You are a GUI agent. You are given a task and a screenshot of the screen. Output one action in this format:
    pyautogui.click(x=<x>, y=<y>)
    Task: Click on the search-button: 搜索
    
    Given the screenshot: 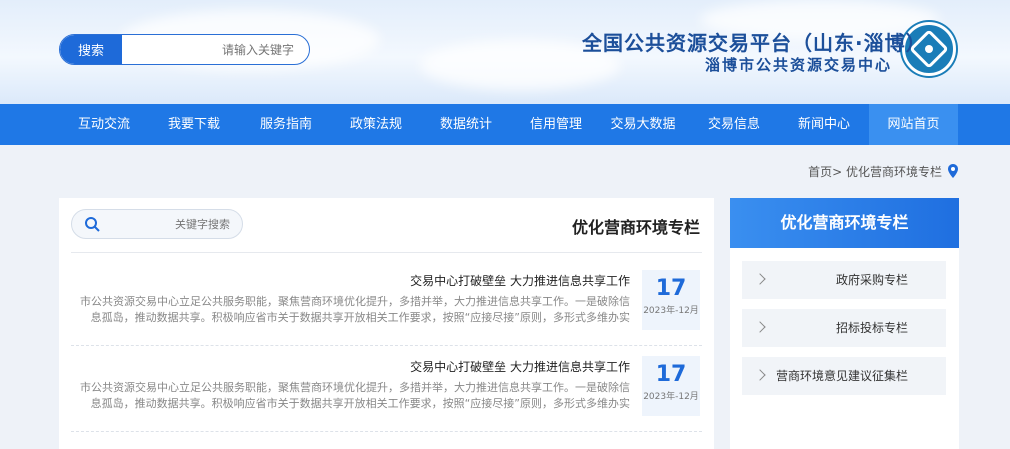 What is the action you would take?
    pyautogui.click(x=91, y=49)
    